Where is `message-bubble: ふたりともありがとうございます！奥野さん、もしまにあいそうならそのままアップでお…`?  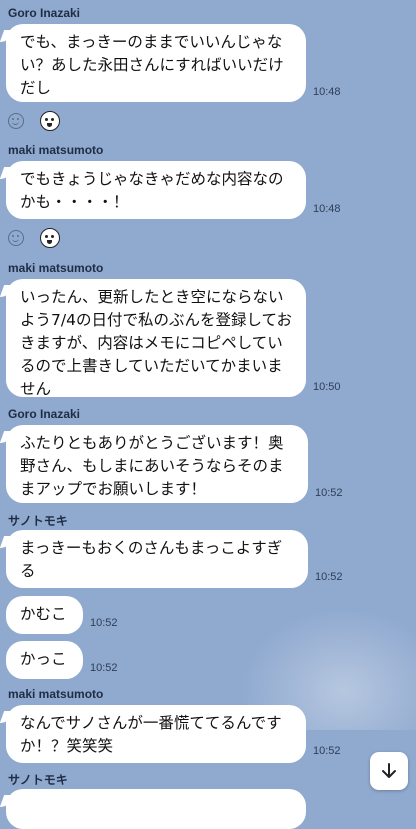 message-bubble: ふたりともありがとうございます！奥野さん、もしまにあいそうならそのままアップでお… is located at coordinates (157, 464).